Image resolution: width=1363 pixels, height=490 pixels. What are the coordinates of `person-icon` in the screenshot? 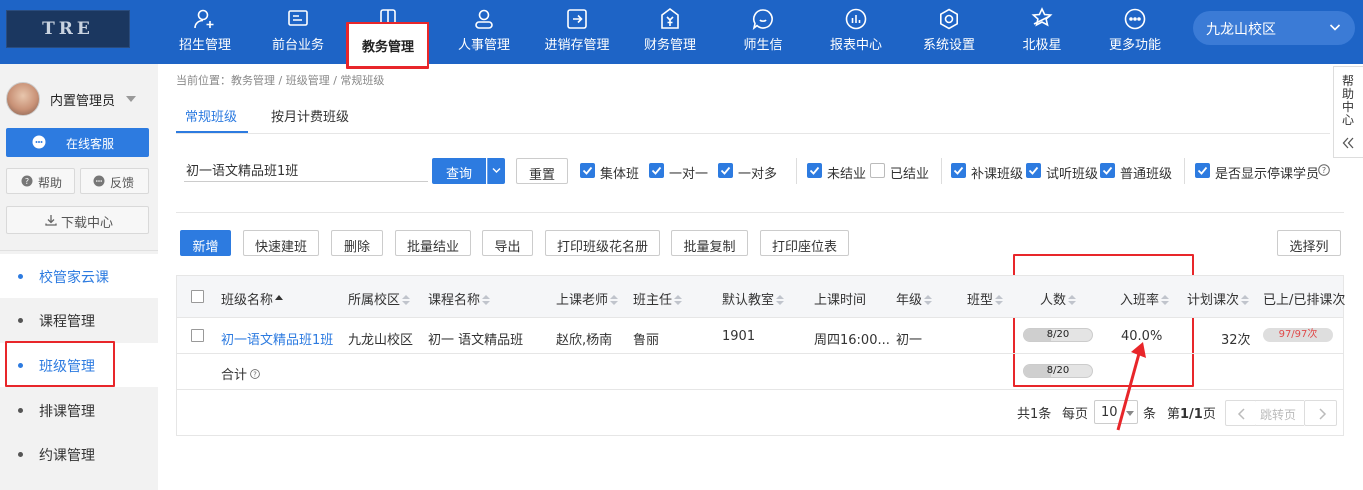 It's located at (484, 19).